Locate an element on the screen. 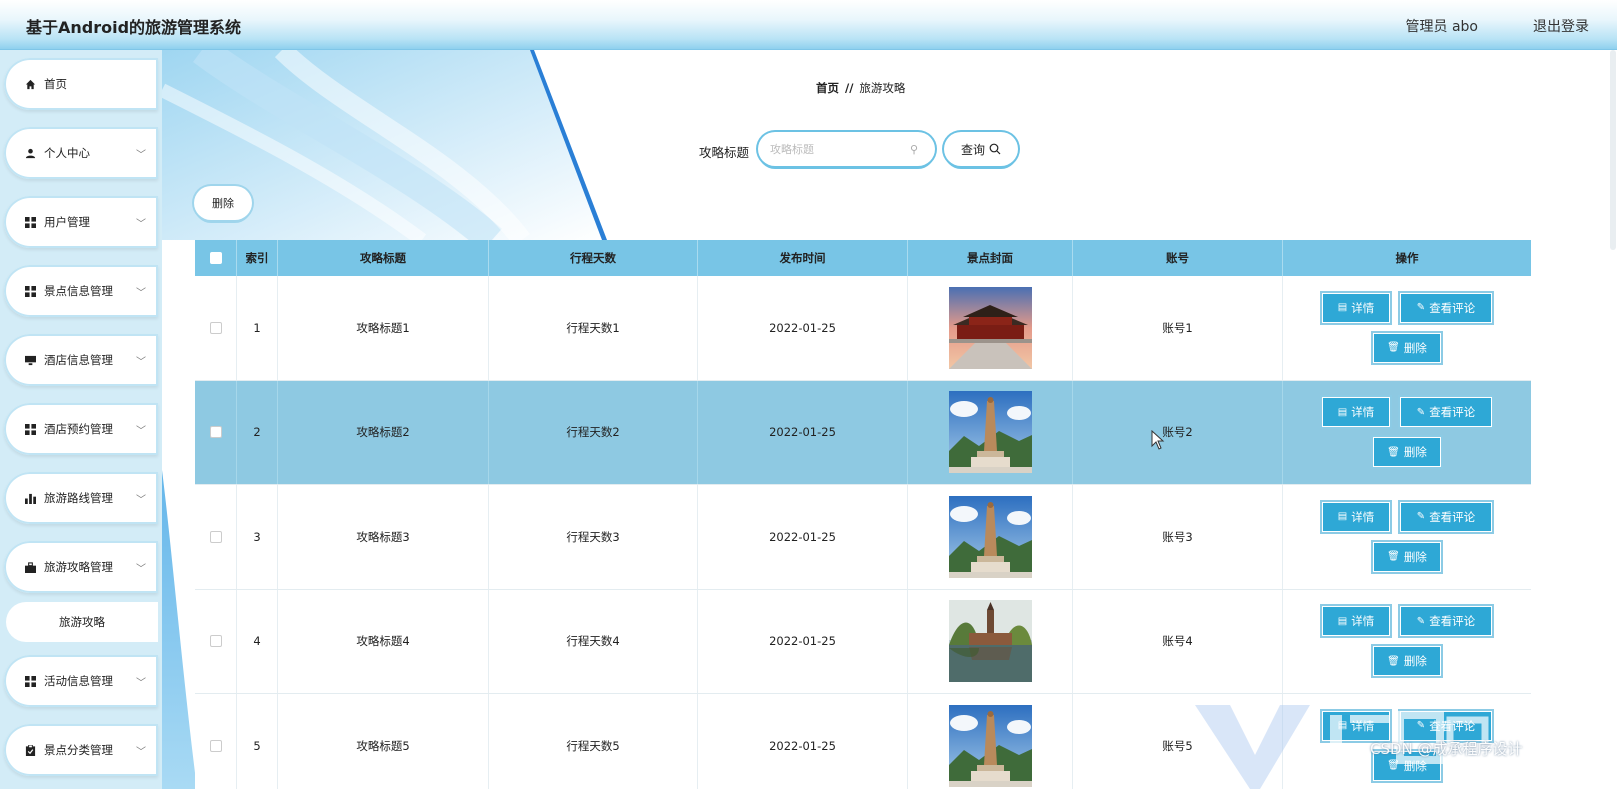 The image size is (1617, 789). view-comments-button-label: 查看评论 is located at coordinates (1452, 307).